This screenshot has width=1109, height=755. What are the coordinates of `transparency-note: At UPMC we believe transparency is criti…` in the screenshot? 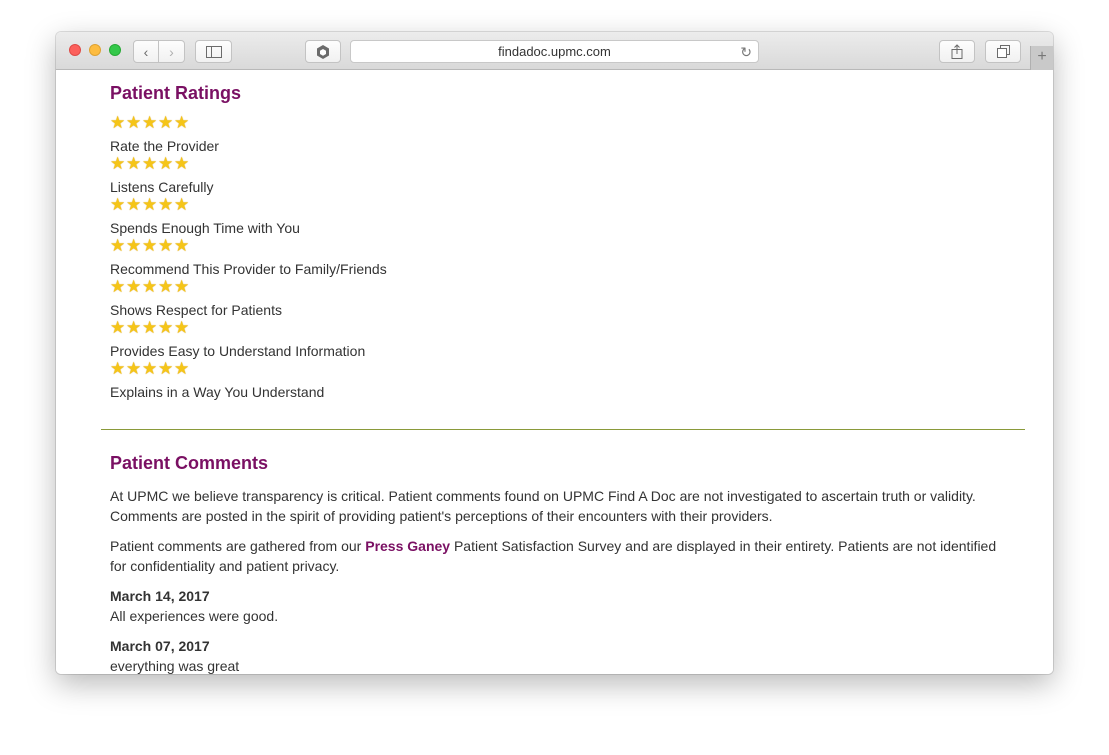 It's located at (543, 506).